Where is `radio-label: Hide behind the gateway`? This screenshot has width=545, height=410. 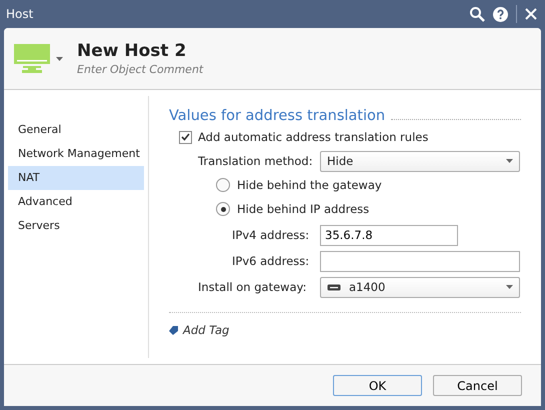 radio-label: Hide behind the gateway is located at coordinates (309, 185).